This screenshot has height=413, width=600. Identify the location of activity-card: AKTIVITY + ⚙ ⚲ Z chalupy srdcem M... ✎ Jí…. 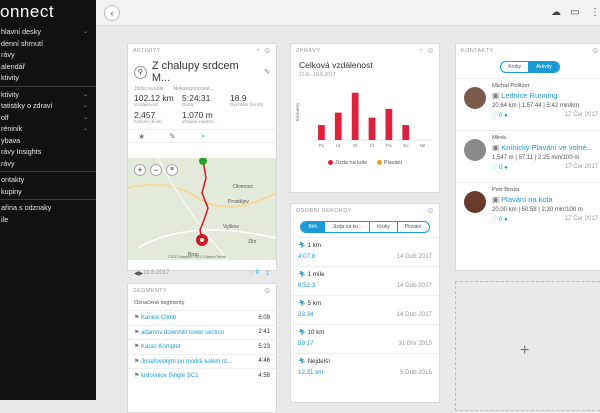
(202, 160).